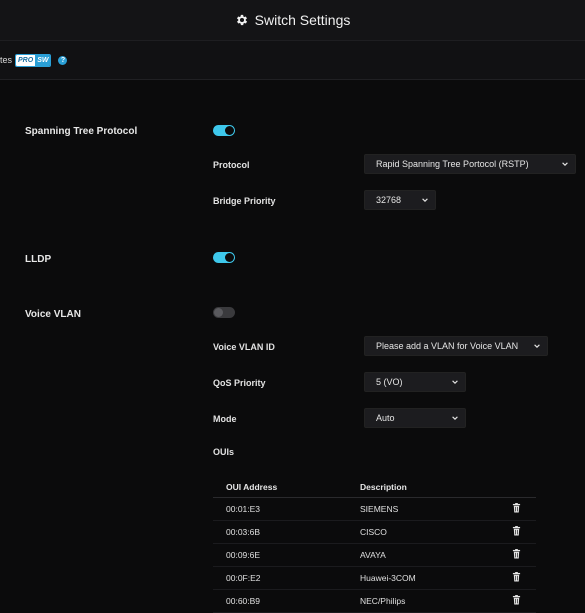  Describe the element at coordinates (225, 419) in the screenshot. I see `mode-label: Mode` at that location.